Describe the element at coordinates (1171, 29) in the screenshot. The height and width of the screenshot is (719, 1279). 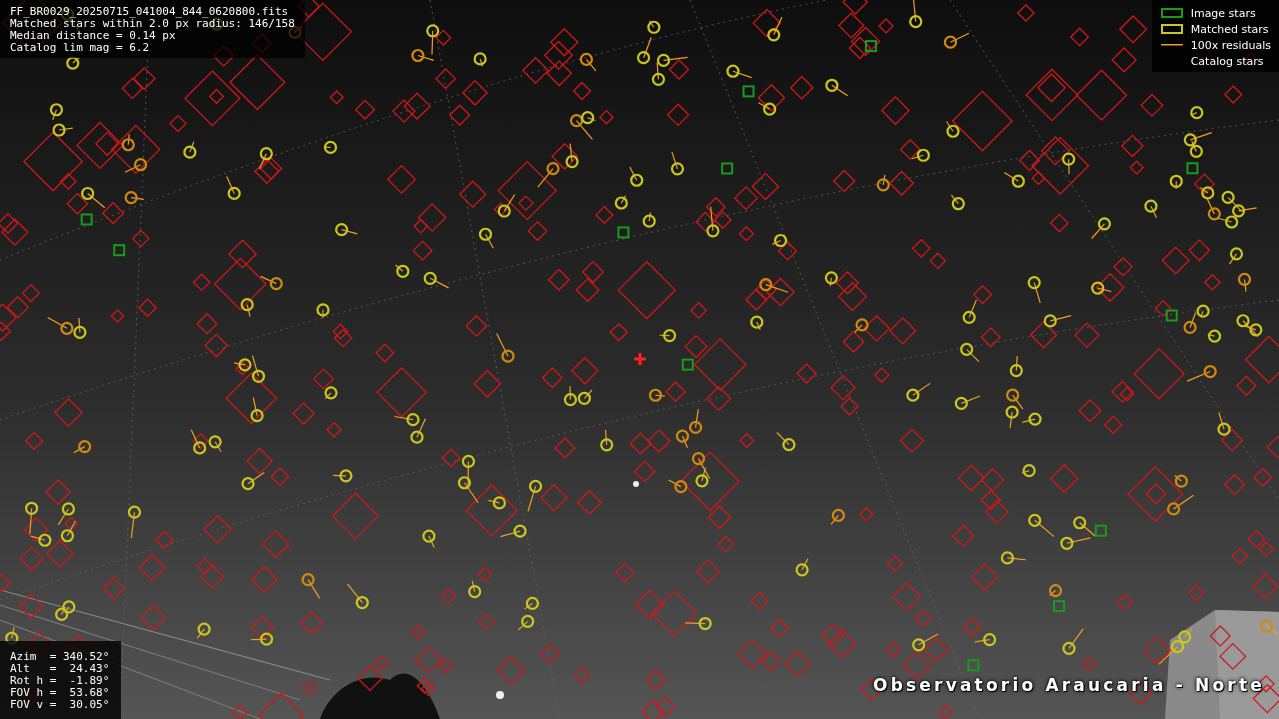
I see `matched-star-square-icon` at that location.